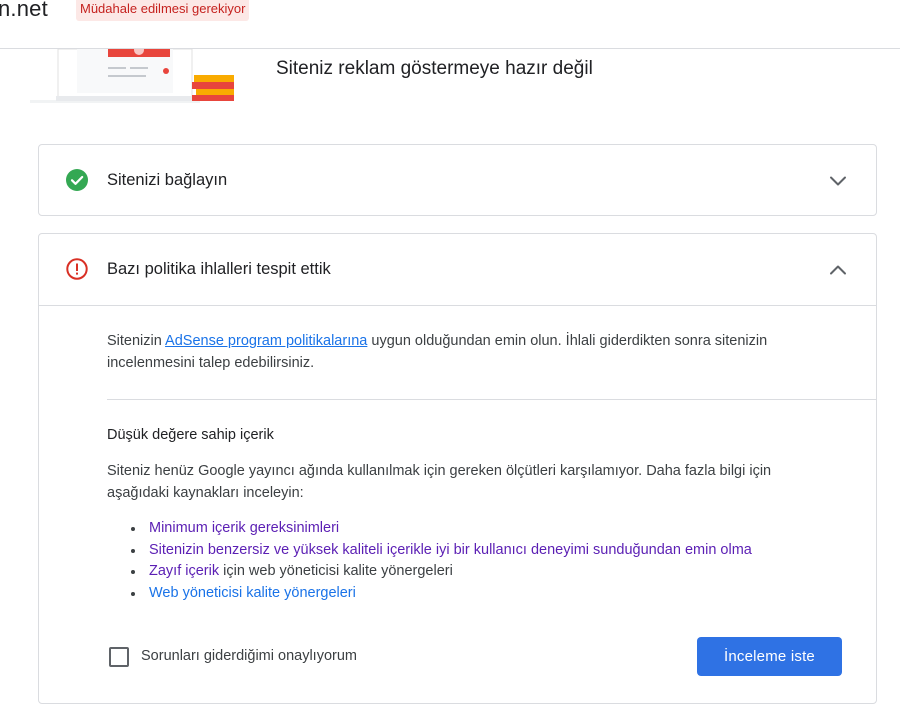 This screenshot has height=710, width=900. I want to click on policy-violations-title: Bazı politika ihlalleri tespit ettik, so click(219, 269).